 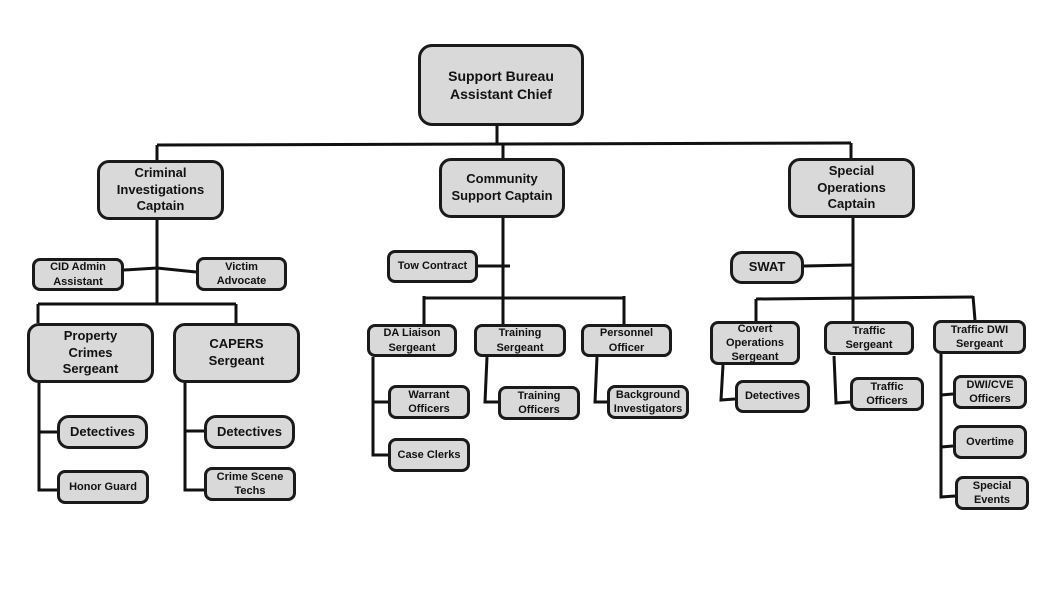 What do you see at coordinates (249, 432) in the screenshot?
I see `node-capers-detectives: Detectives` at bounding box center [249, 432].